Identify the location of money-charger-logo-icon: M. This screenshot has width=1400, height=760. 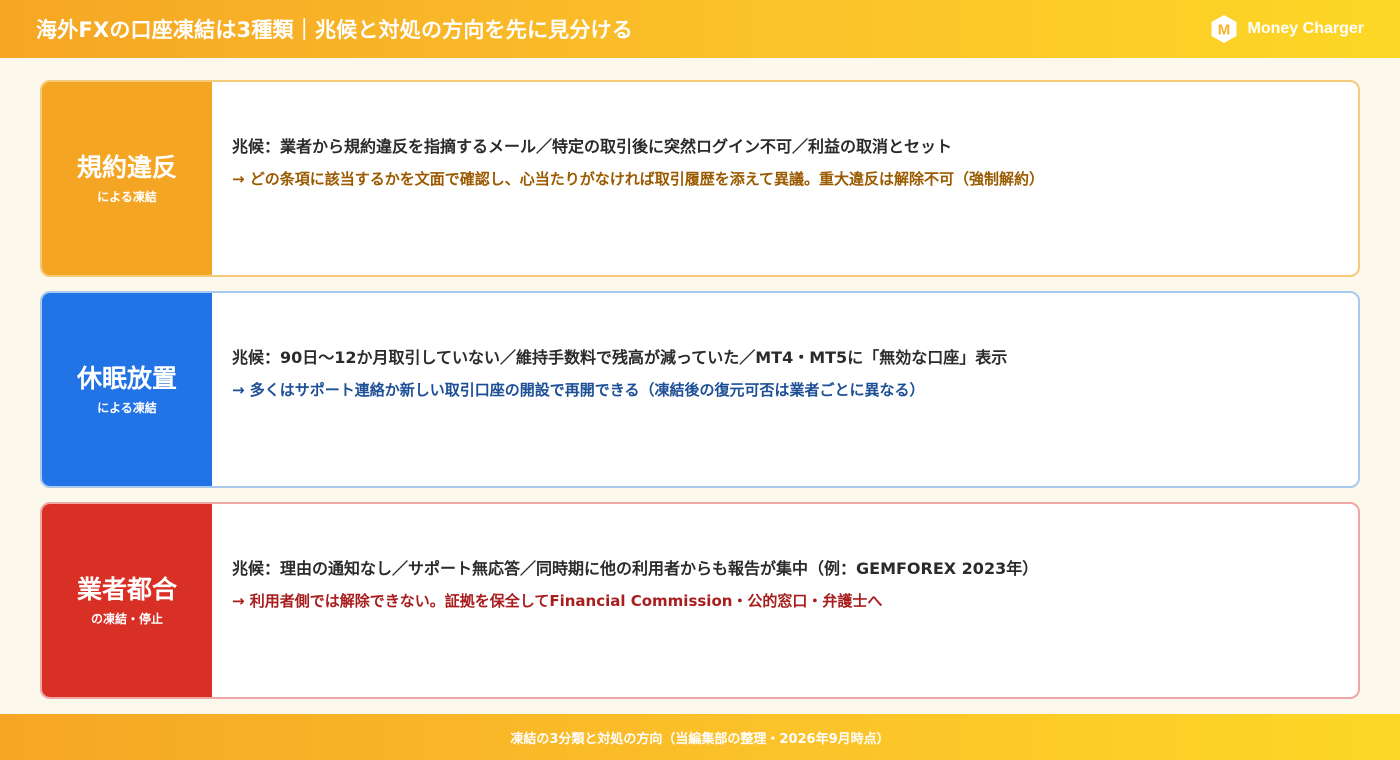
(1224, 29).